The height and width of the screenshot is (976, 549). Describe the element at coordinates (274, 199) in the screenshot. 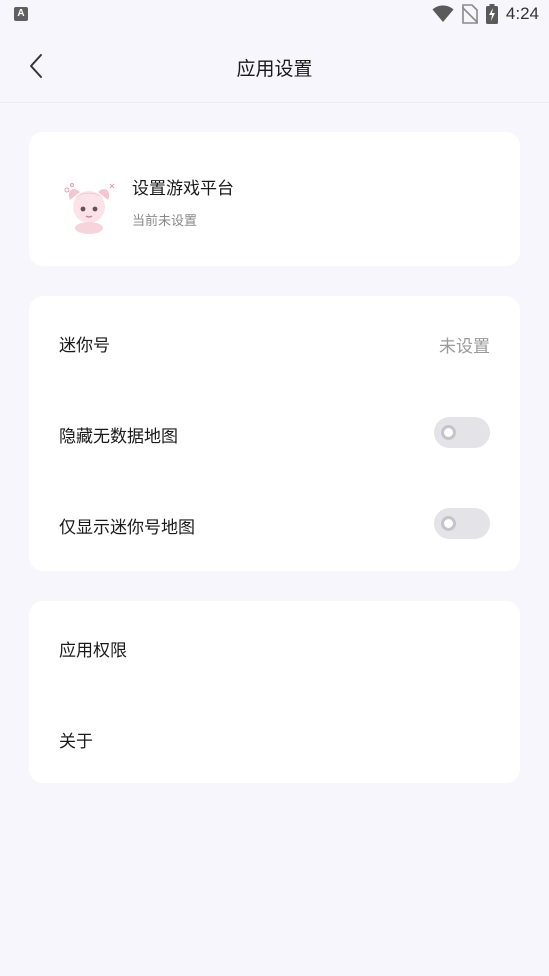

I see `game-platform-card: 设置游戏平台 当前未设置` at that location.